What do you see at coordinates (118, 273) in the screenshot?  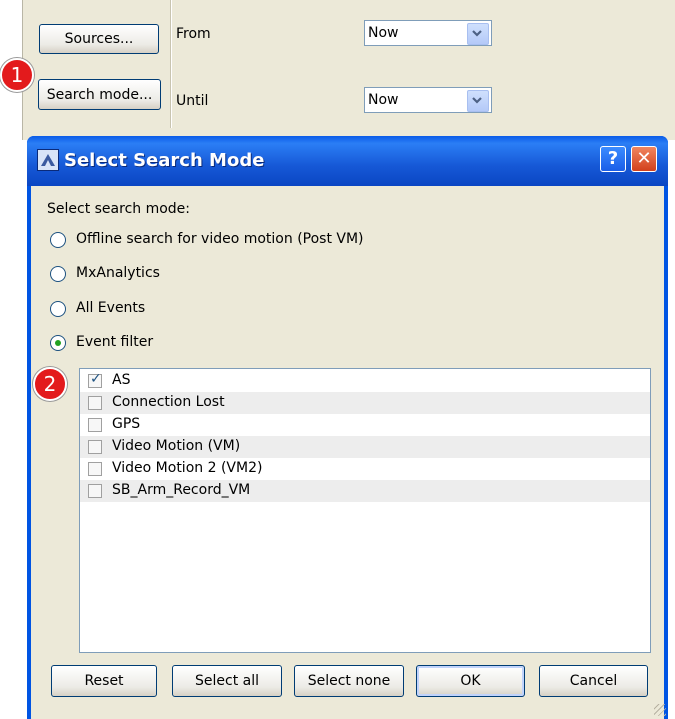 I see `radio-mxanalytics-label: MxAnalytics` at bounding box center [118, 273].